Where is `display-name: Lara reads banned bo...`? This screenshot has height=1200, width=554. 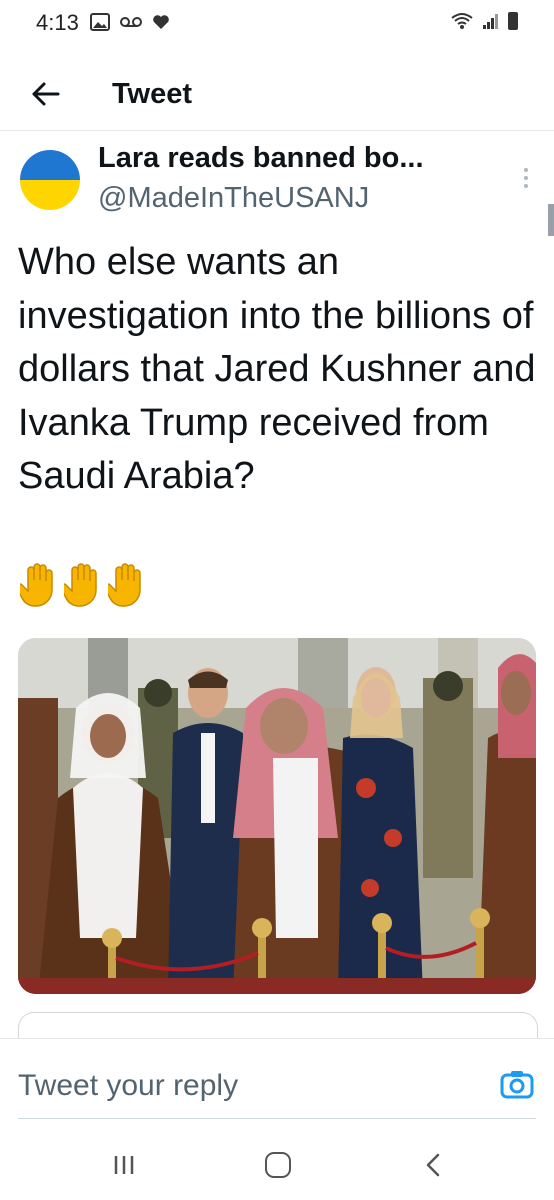 display-name: Lara reads banned bo... is located at coordinates (261, 158).